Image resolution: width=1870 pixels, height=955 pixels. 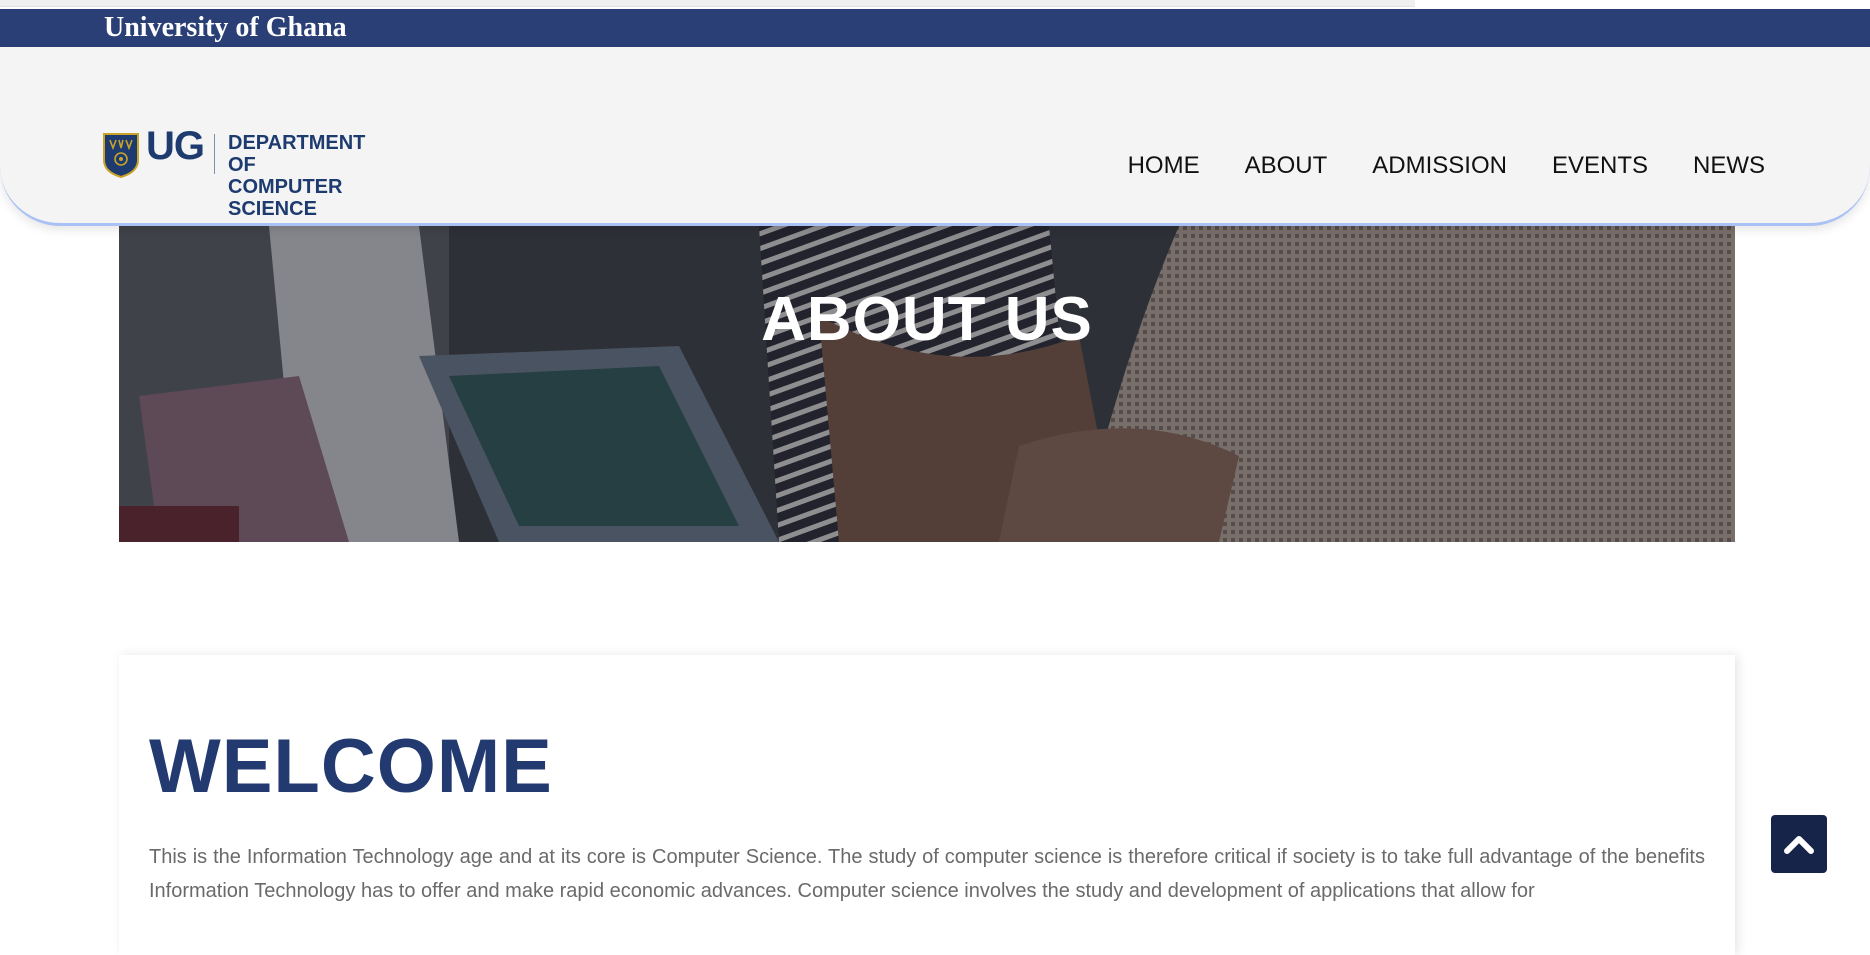 I want to click on chevron-up-icon, so click(x=1799, y=845).